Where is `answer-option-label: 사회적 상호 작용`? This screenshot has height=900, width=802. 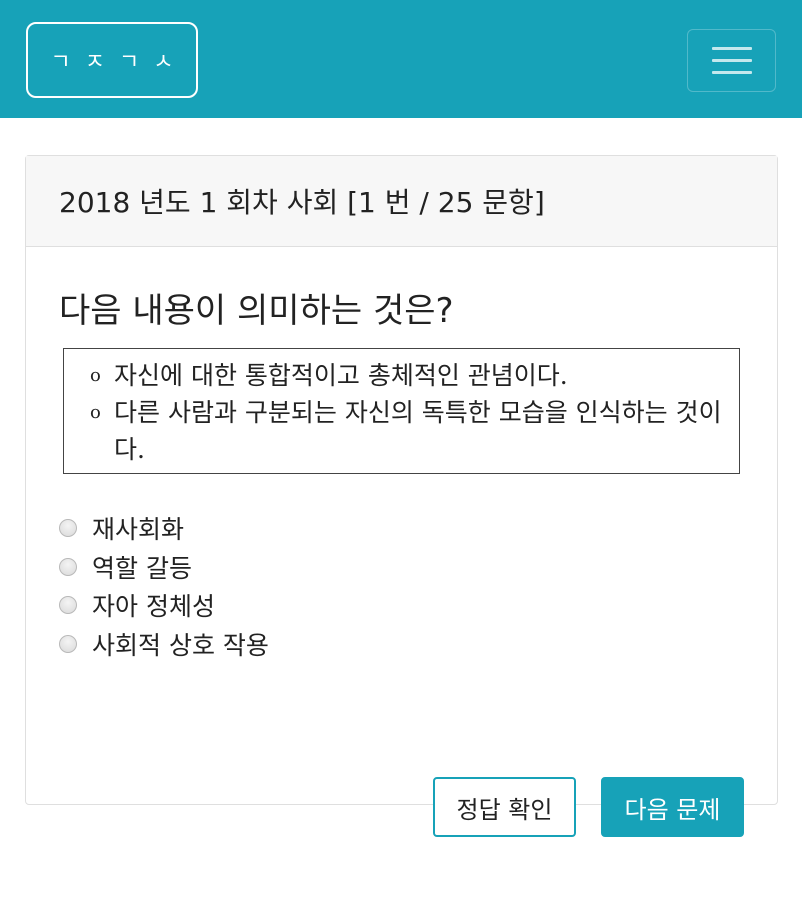 answer-option-label: 사회적 상호 작용 is located at coordinates (180, 645).